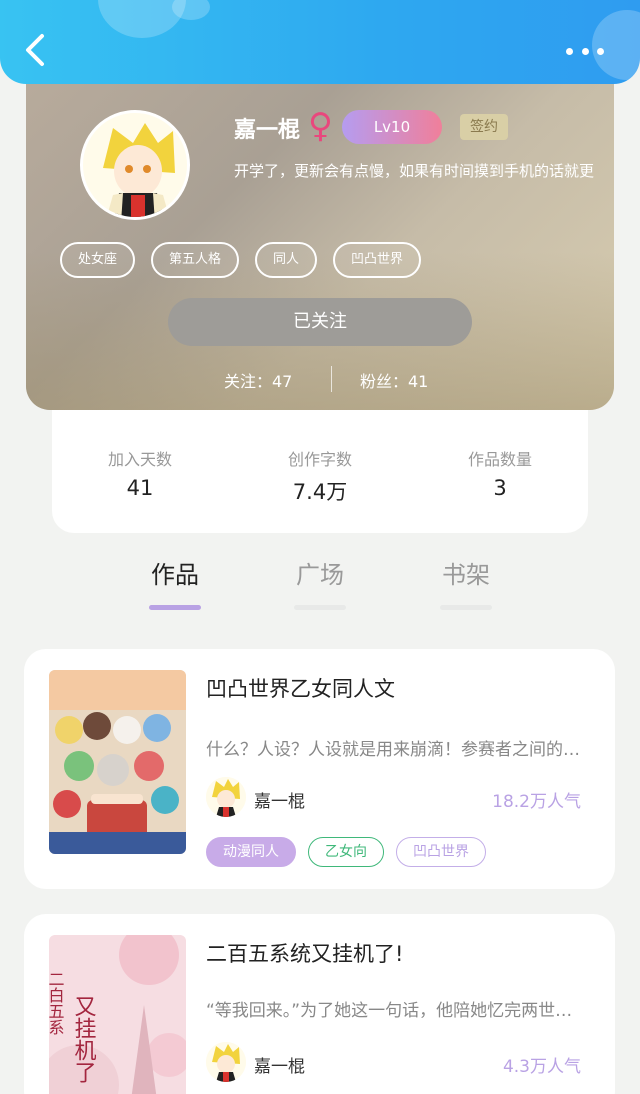 The width and height of the screenshot is (640, 1094). Describe the element at coordinates (320, 575) in the screenshot. I see `tab-label: 广场` at that location.